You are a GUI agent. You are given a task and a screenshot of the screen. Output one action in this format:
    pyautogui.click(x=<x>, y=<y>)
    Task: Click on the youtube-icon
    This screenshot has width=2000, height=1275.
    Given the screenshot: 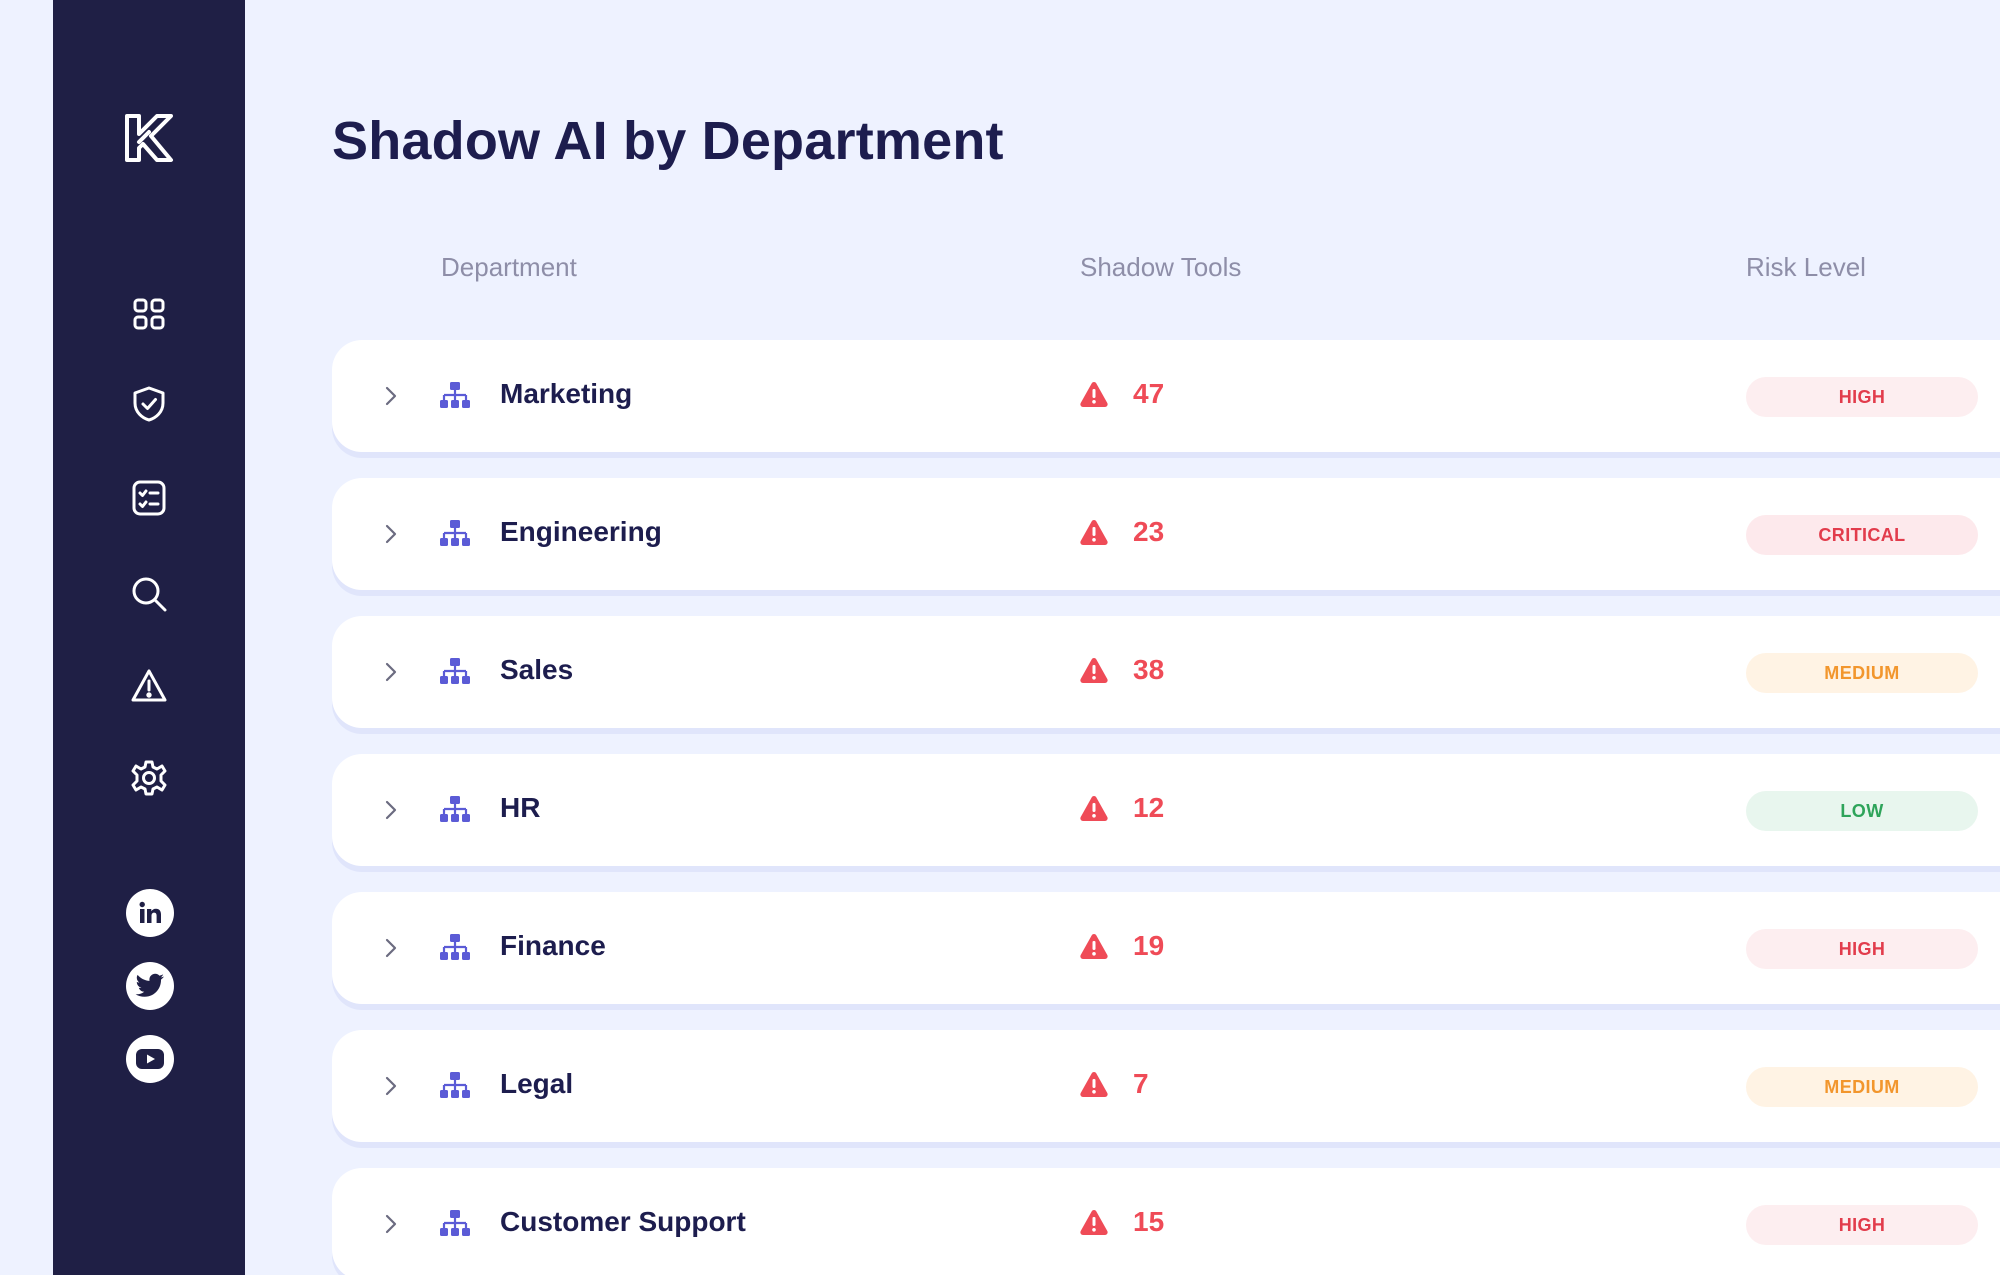 What is the action you would take?
    pyautogui.click(x=150, y=1059)
    